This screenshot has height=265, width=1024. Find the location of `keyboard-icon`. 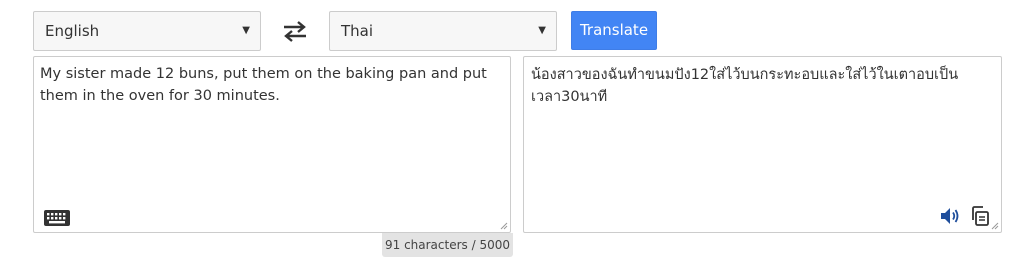

keyboard-icon is located at coordinates (57, 218).